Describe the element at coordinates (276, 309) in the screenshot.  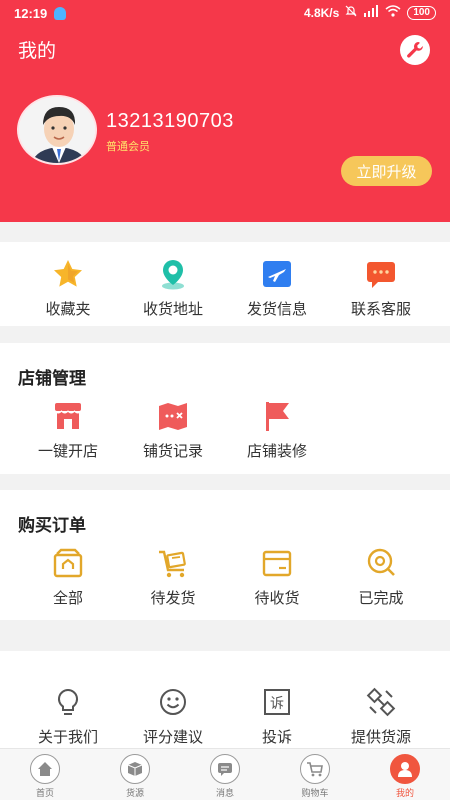
I see `shipping-info-label: 发货信息` at that location.